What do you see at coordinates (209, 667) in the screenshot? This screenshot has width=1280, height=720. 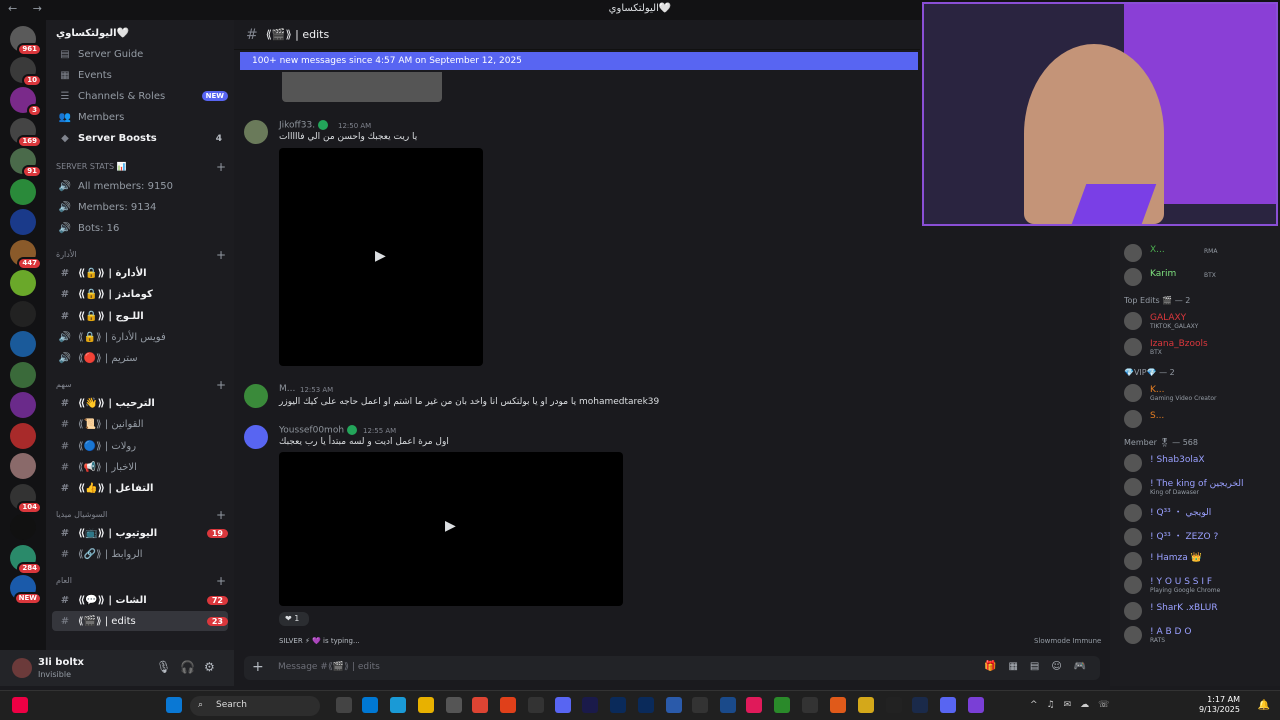 I see `gear-icon: ⚙` at bounding box center [209, 667].